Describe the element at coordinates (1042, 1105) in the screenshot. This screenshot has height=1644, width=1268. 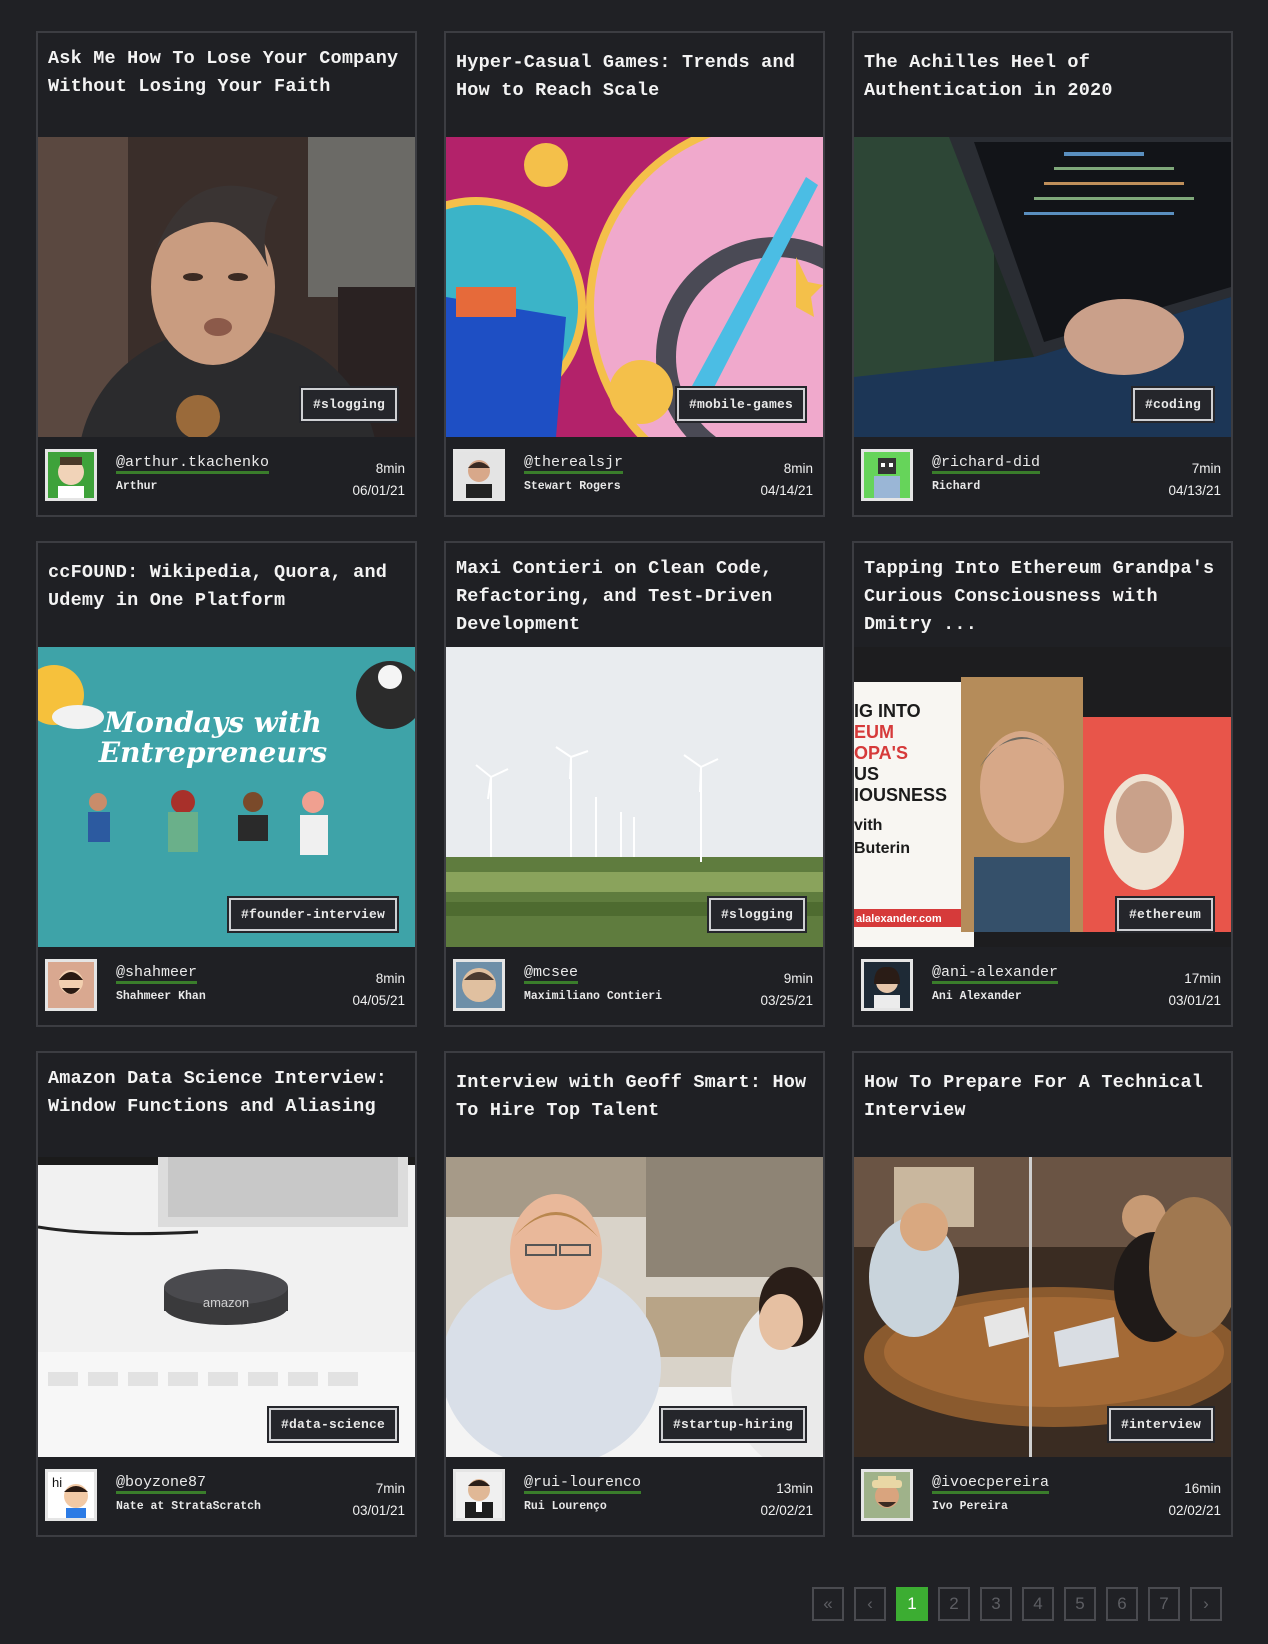
I see `story-title: How To Prepare For A Technical Interview` at that location.